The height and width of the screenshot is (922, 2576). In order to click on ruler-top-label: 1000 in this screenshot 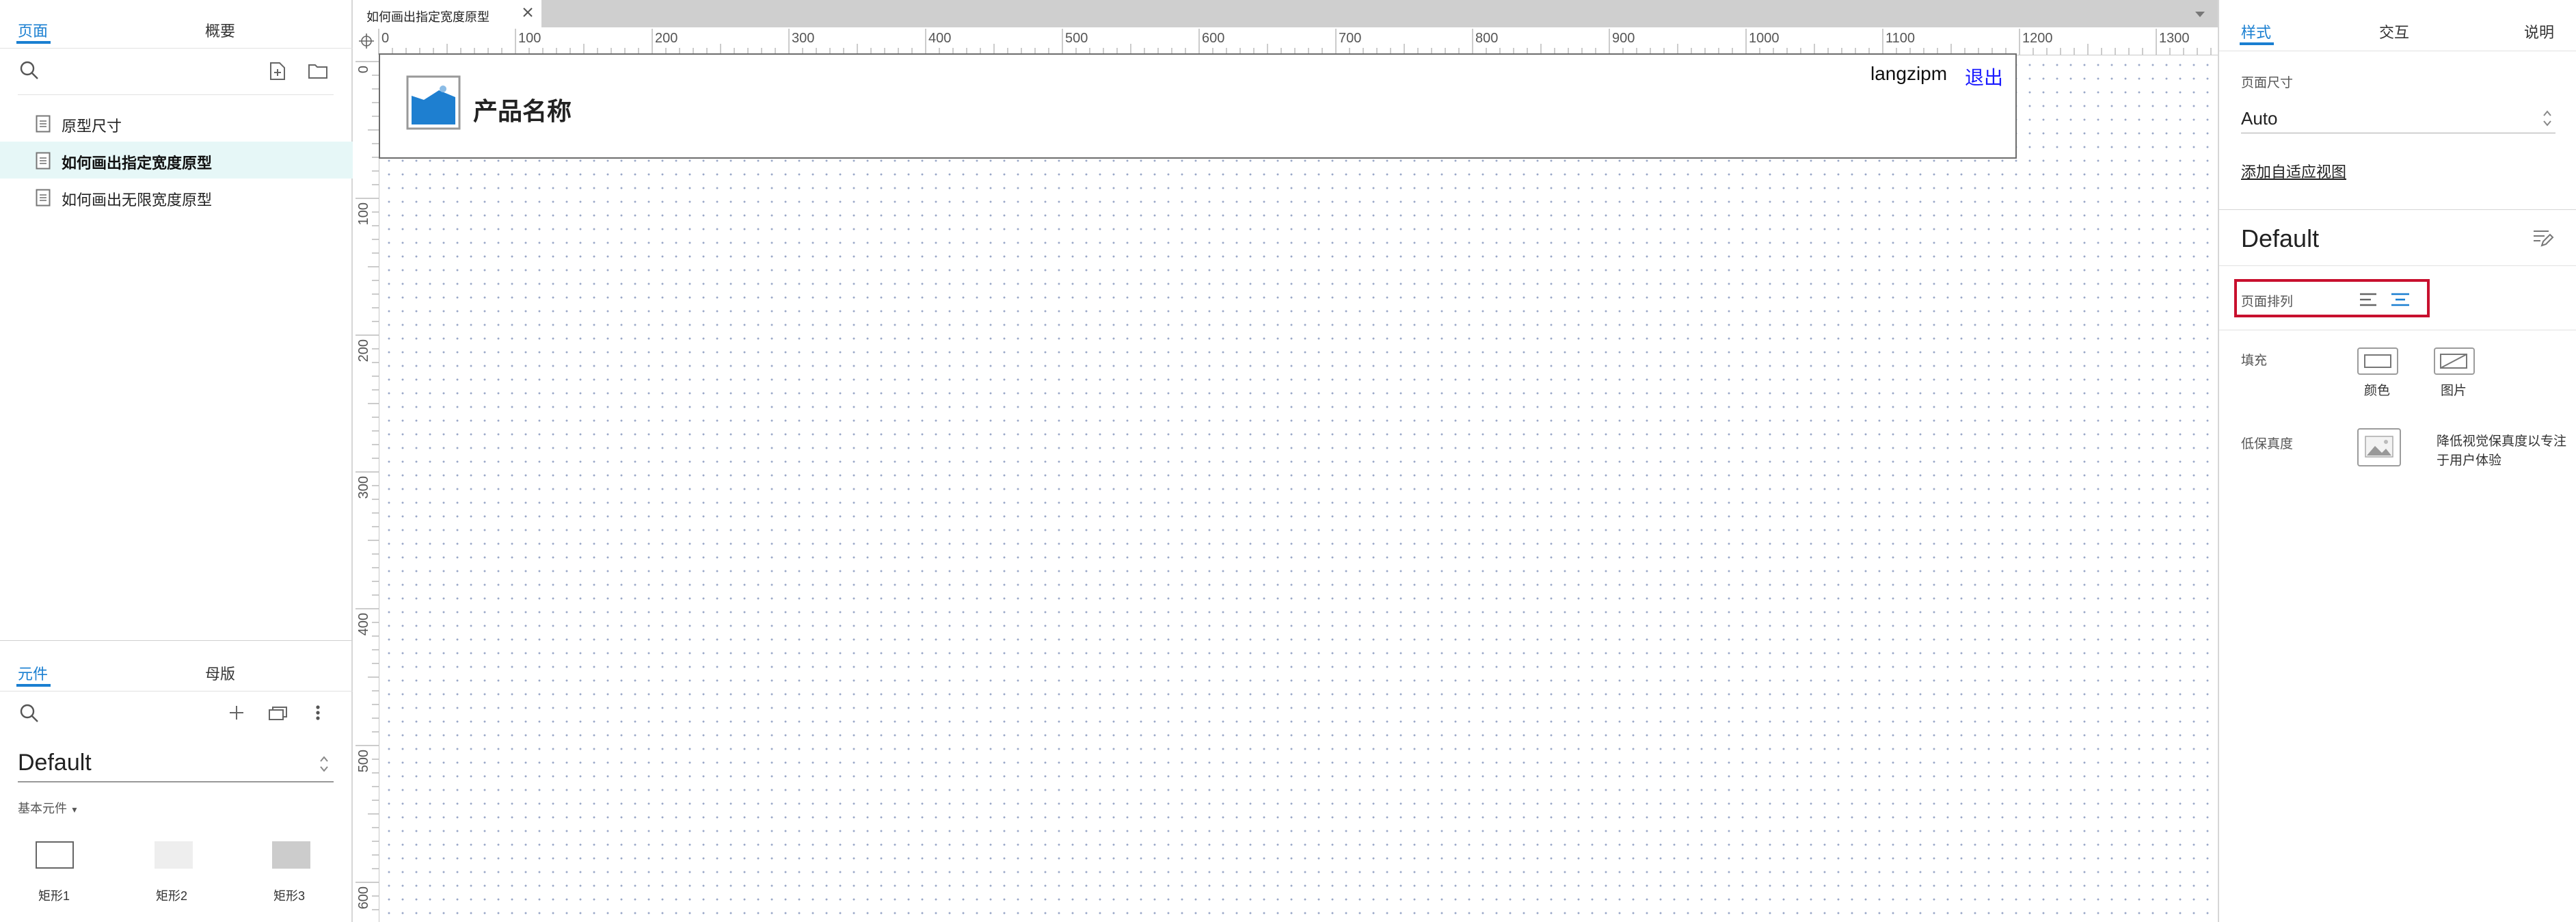, I will do `click(1764, 38)`.